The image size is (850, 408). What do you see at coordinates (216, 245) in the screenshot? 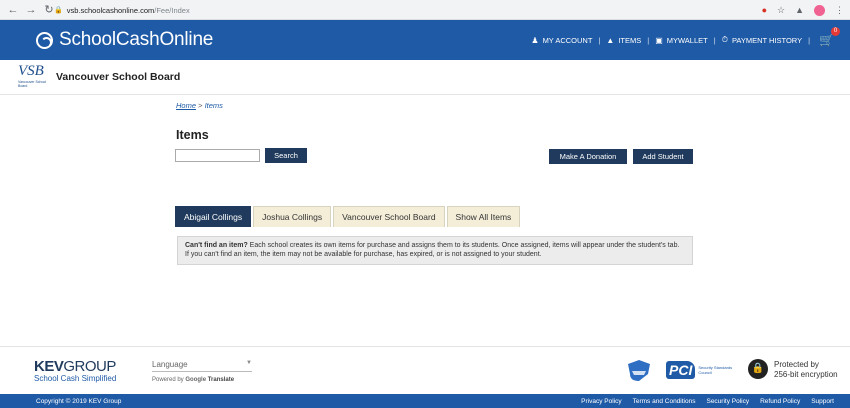
I see `info-heading: Can't find an item?` at bounding box center [216, 245].